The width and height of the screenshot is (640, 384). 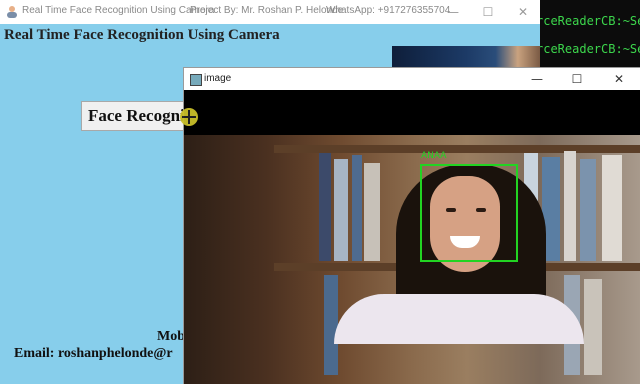 What do you see at coordinates (189, 117) in the screenshot?
I see `cursor-move-icon` at bounding box center [189, 117].